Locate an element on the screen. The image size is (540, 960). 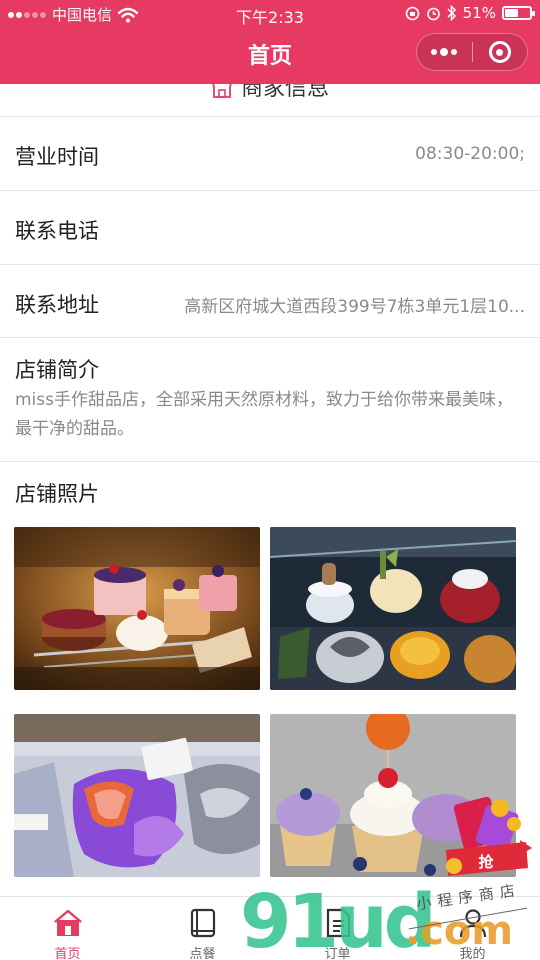
store-photo-gelato-display is located at coordinates (137, 795).